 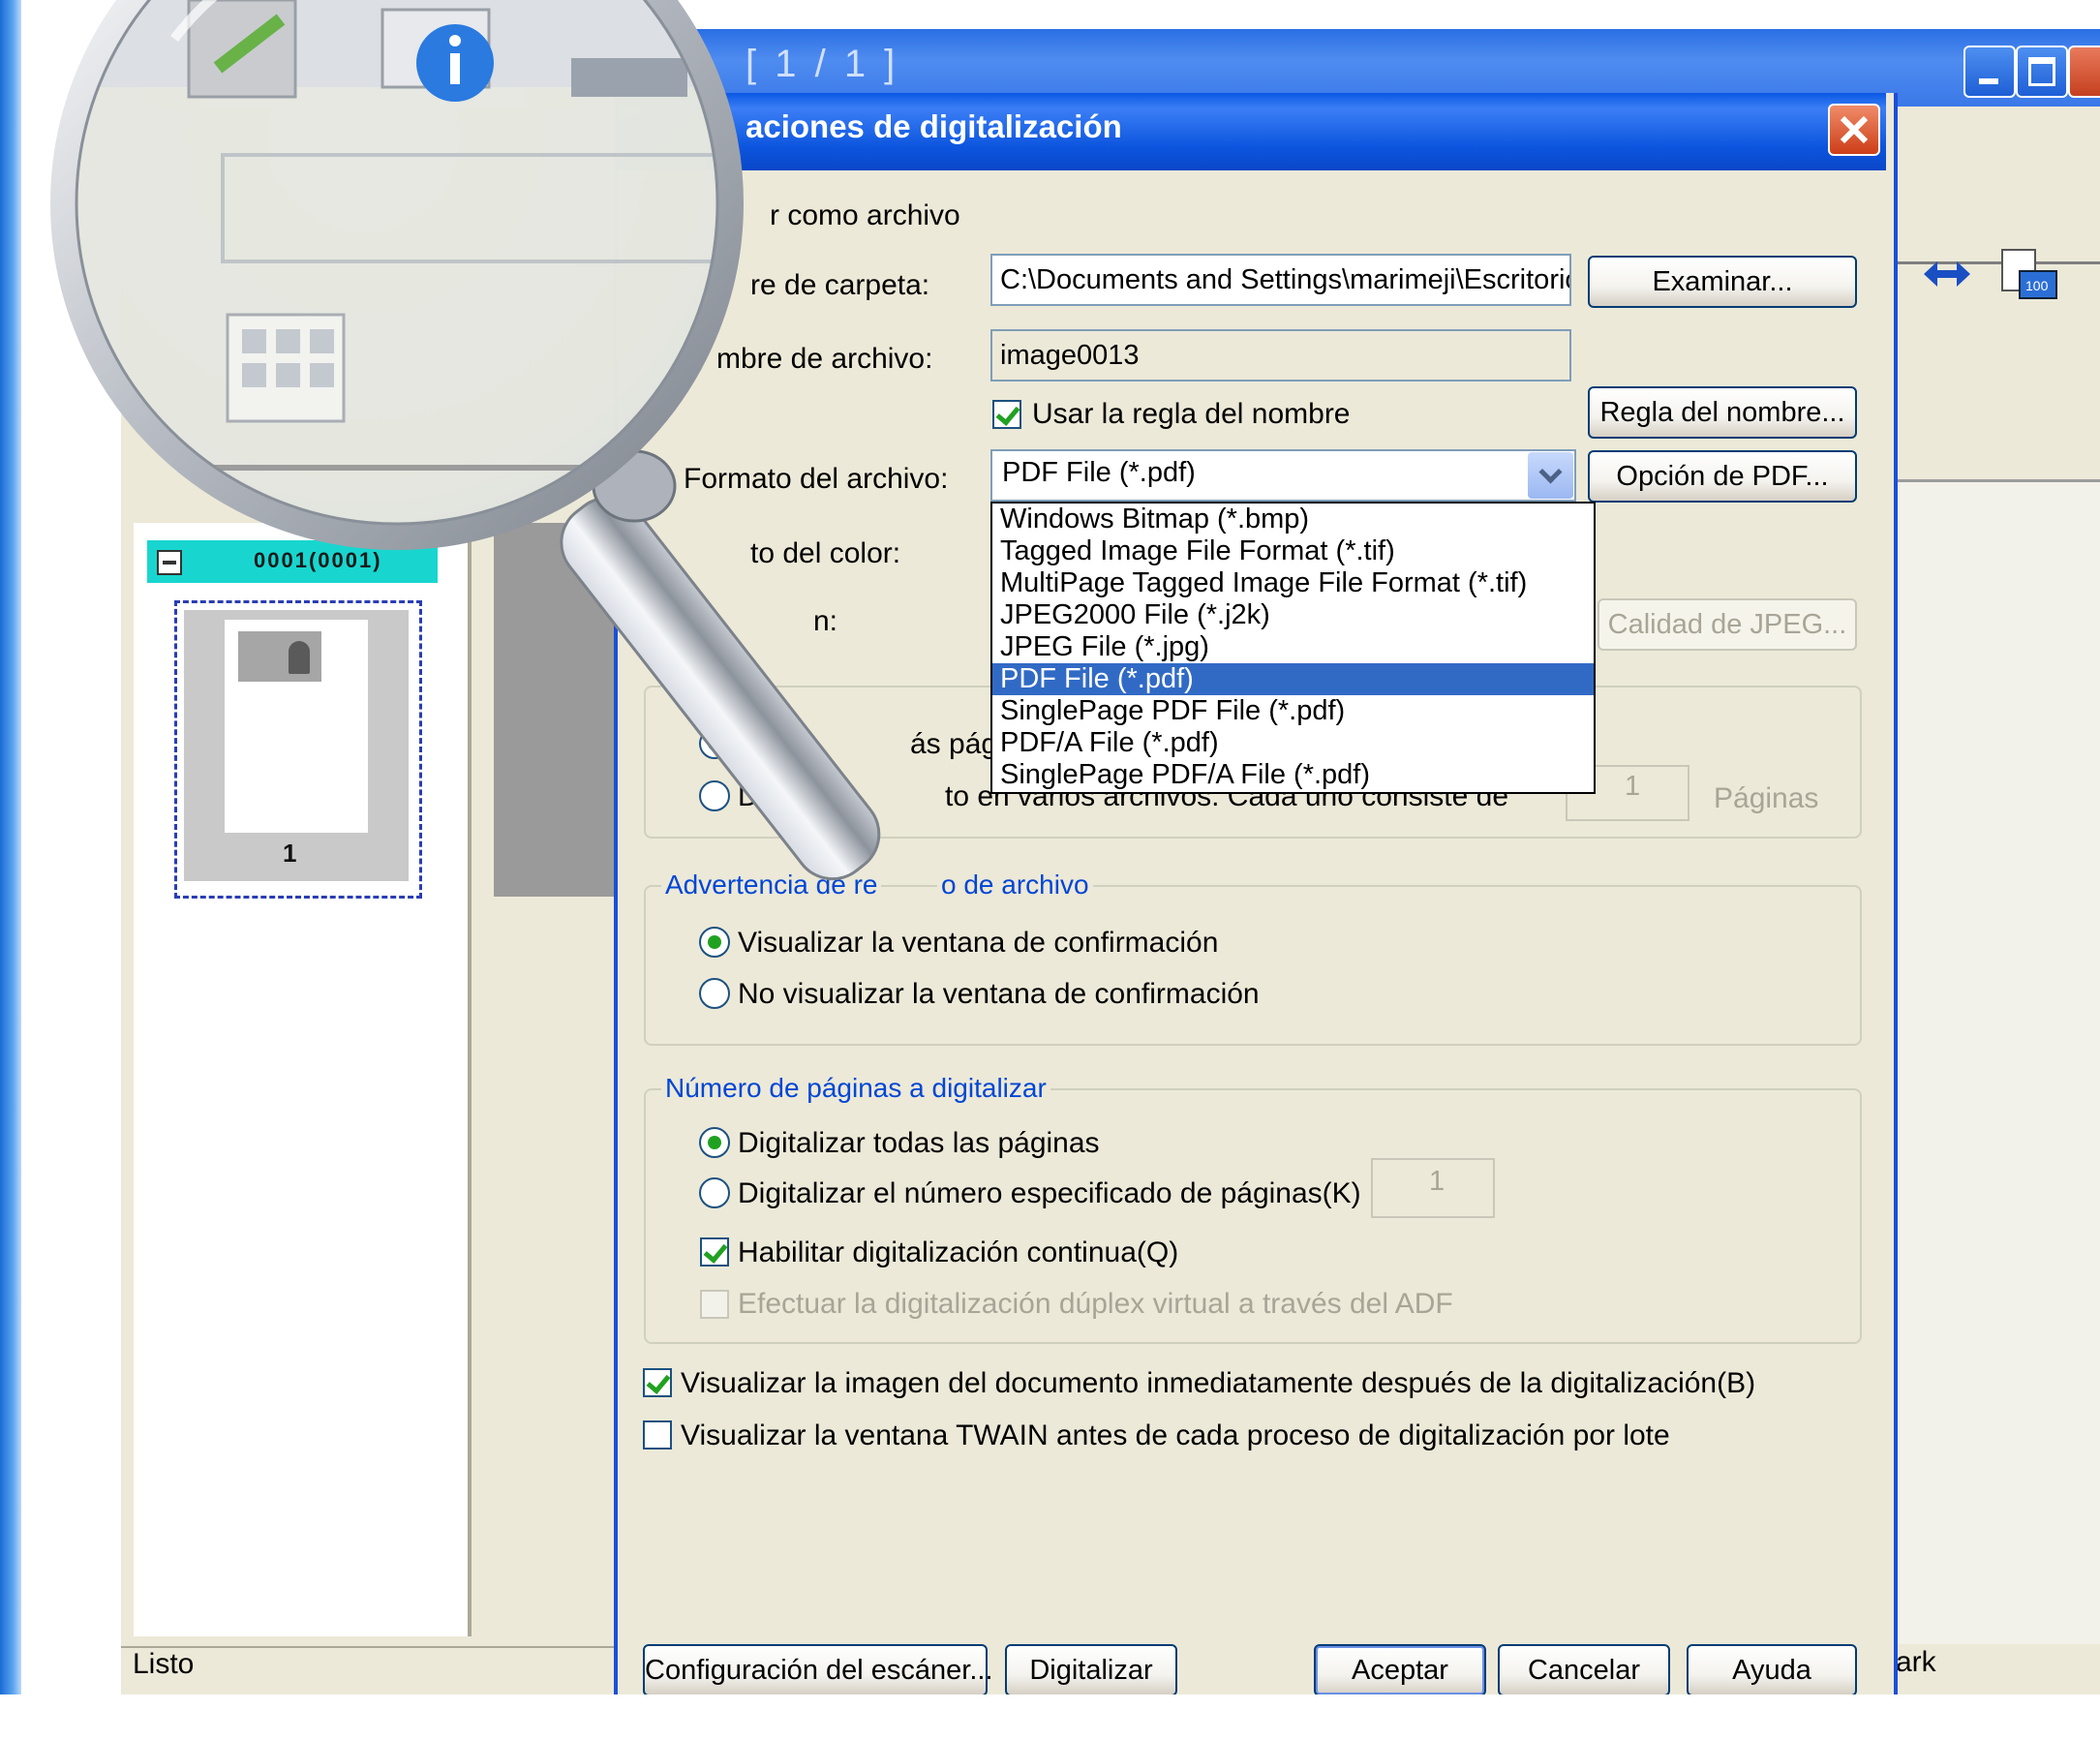 What do you see at coordinates (557, 710) in the screenshot?
I see `document-preview` at bounding box center [557, 710].